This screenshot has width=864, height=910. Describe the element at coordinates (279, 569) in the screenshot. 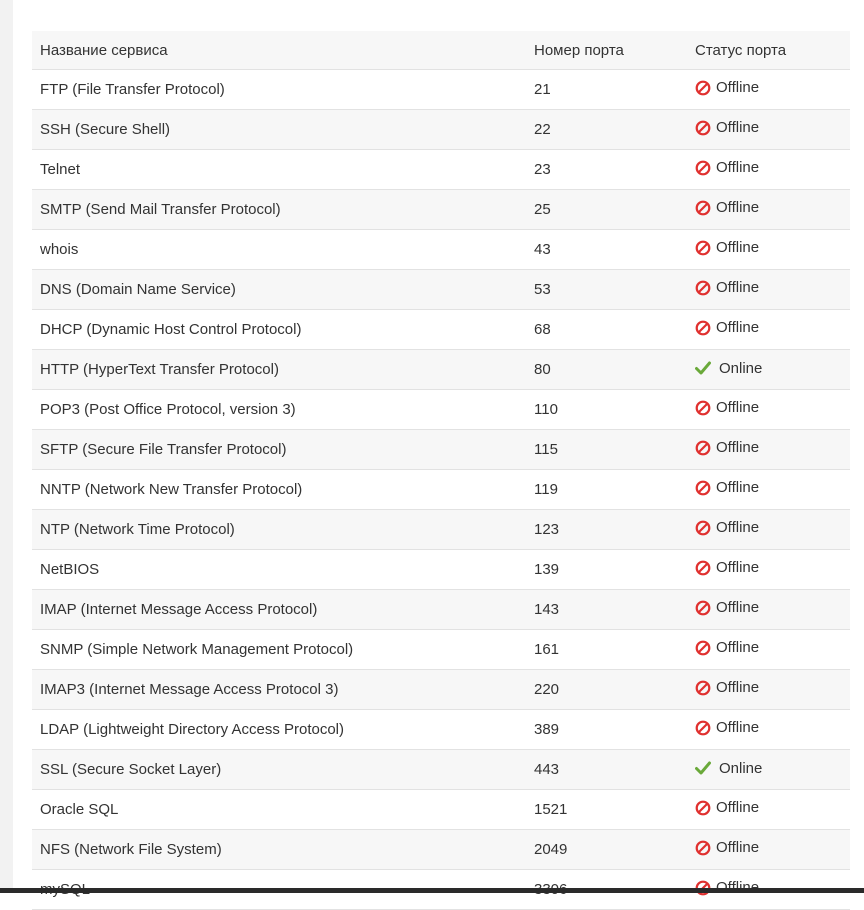

I see `service-name-cell: NetBIOS` at that location.